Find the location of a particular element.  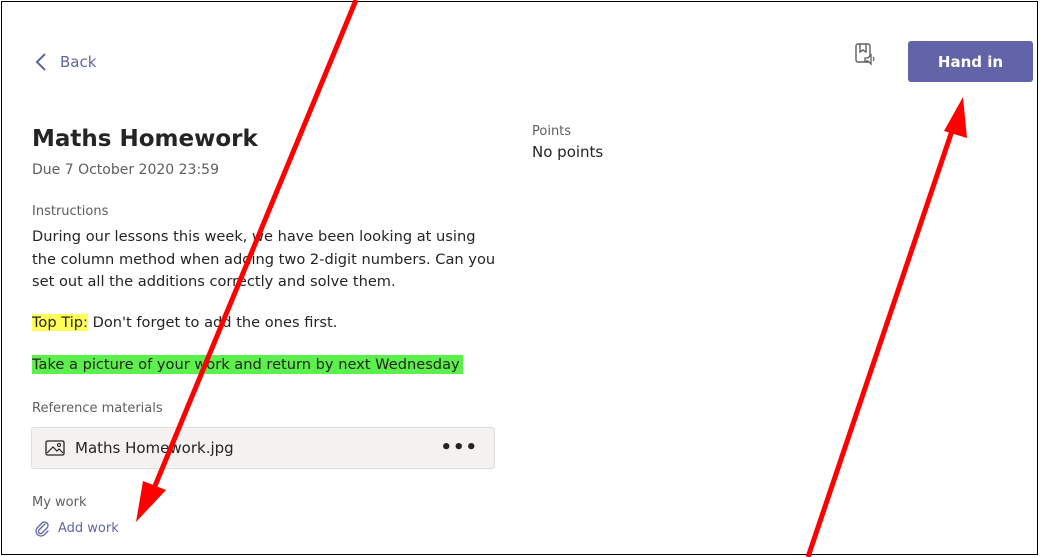

top-tip-text: Don't forget to add the ones first. is located at coordinates (212, 322).